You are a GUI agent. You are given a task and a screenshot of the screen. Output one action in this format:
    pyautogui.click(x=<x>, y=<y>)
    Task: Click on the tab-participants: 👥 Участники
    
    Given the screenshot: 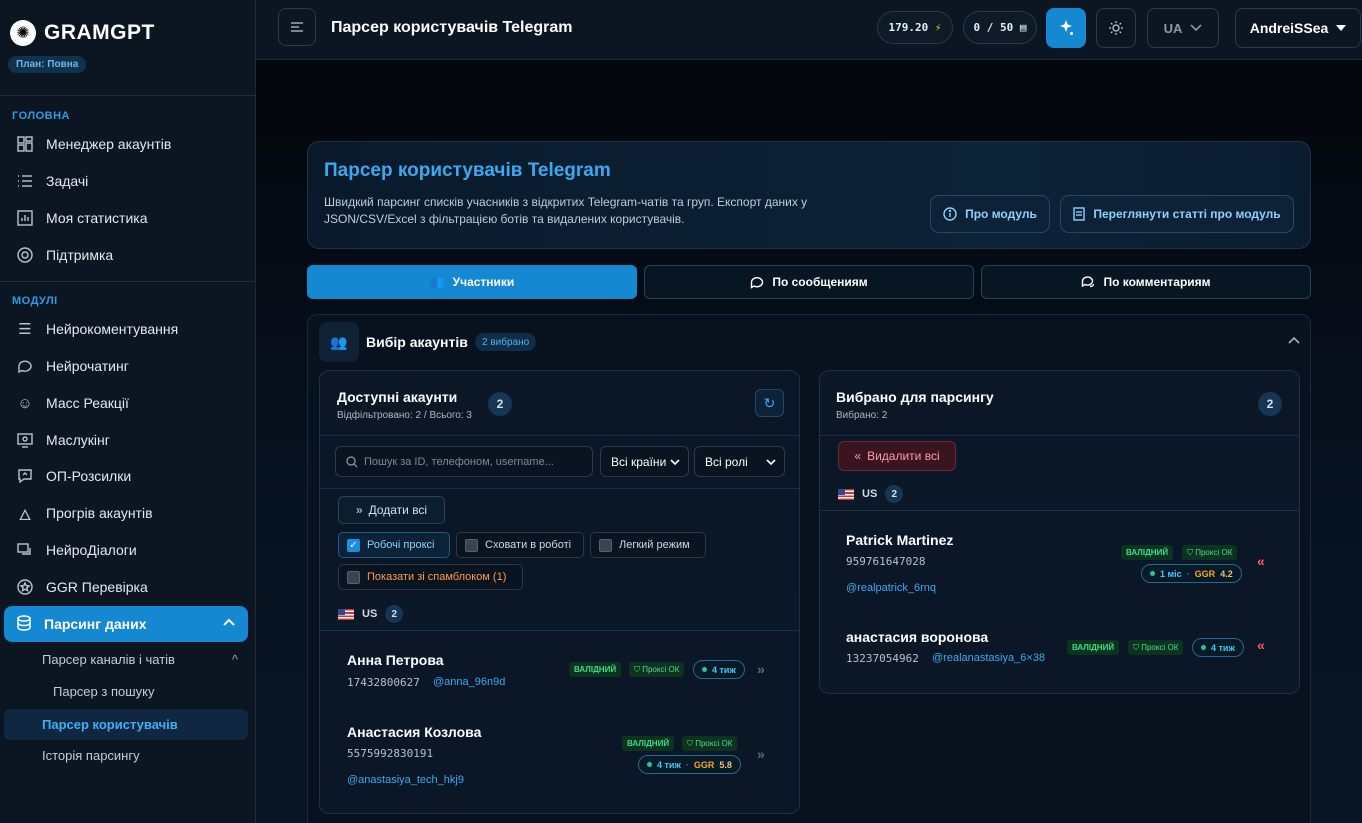 What is the action you would take?
    pyautogui.click(x=472, y=282)
    